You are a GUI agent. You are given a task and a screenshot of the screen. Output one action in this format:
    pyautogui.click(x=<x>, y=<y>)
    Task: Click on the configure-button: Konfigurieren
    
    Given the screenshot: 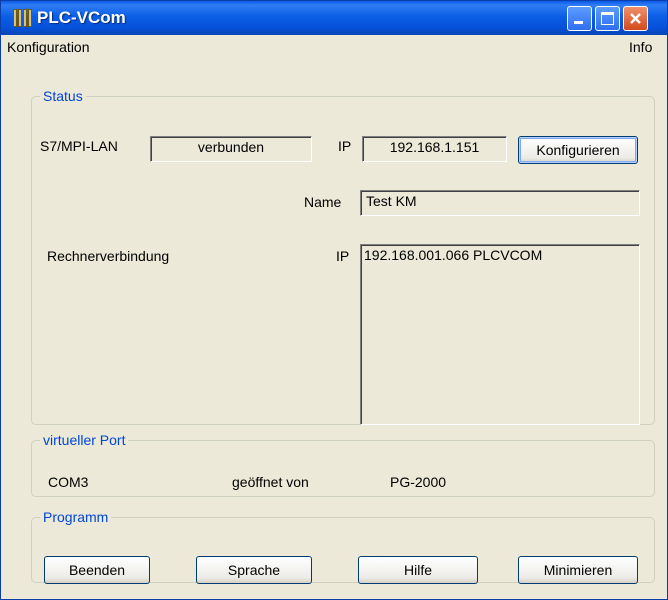 What is the action you would take?
    pyautogui.click(x=578, y=150)
    